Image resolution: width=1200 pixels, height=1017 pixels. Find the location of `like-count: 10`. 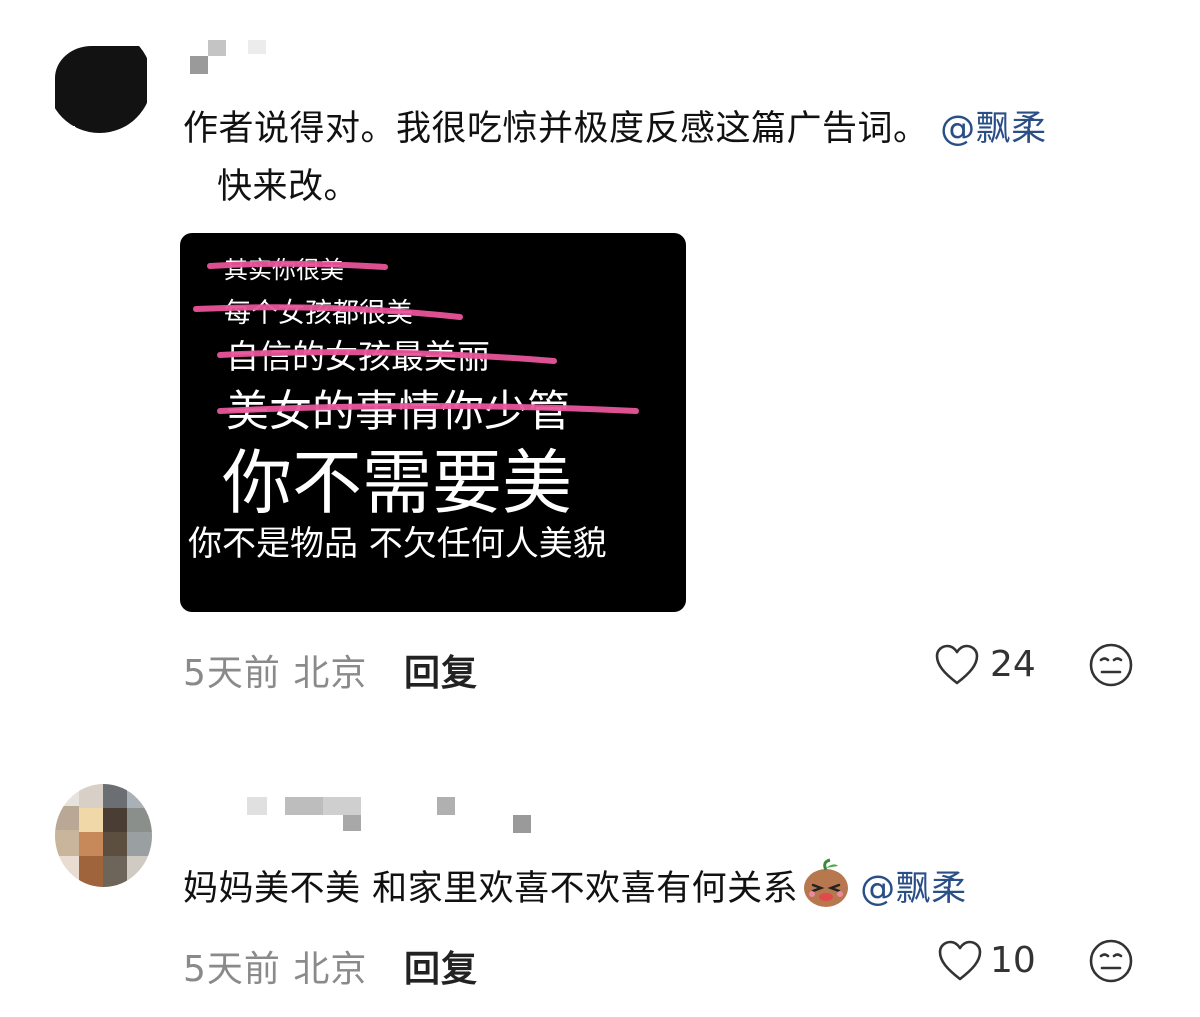

like-count: 10 is located at coordinates (1013, 960).